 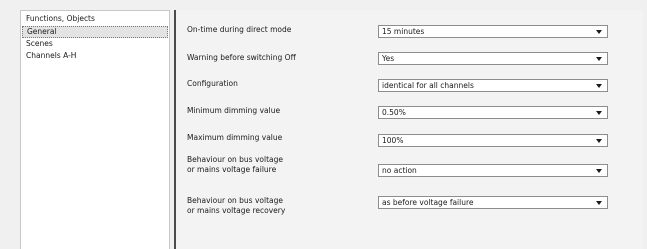 I want to click on param-label-line: Configuration, so click(x=212, y=83).